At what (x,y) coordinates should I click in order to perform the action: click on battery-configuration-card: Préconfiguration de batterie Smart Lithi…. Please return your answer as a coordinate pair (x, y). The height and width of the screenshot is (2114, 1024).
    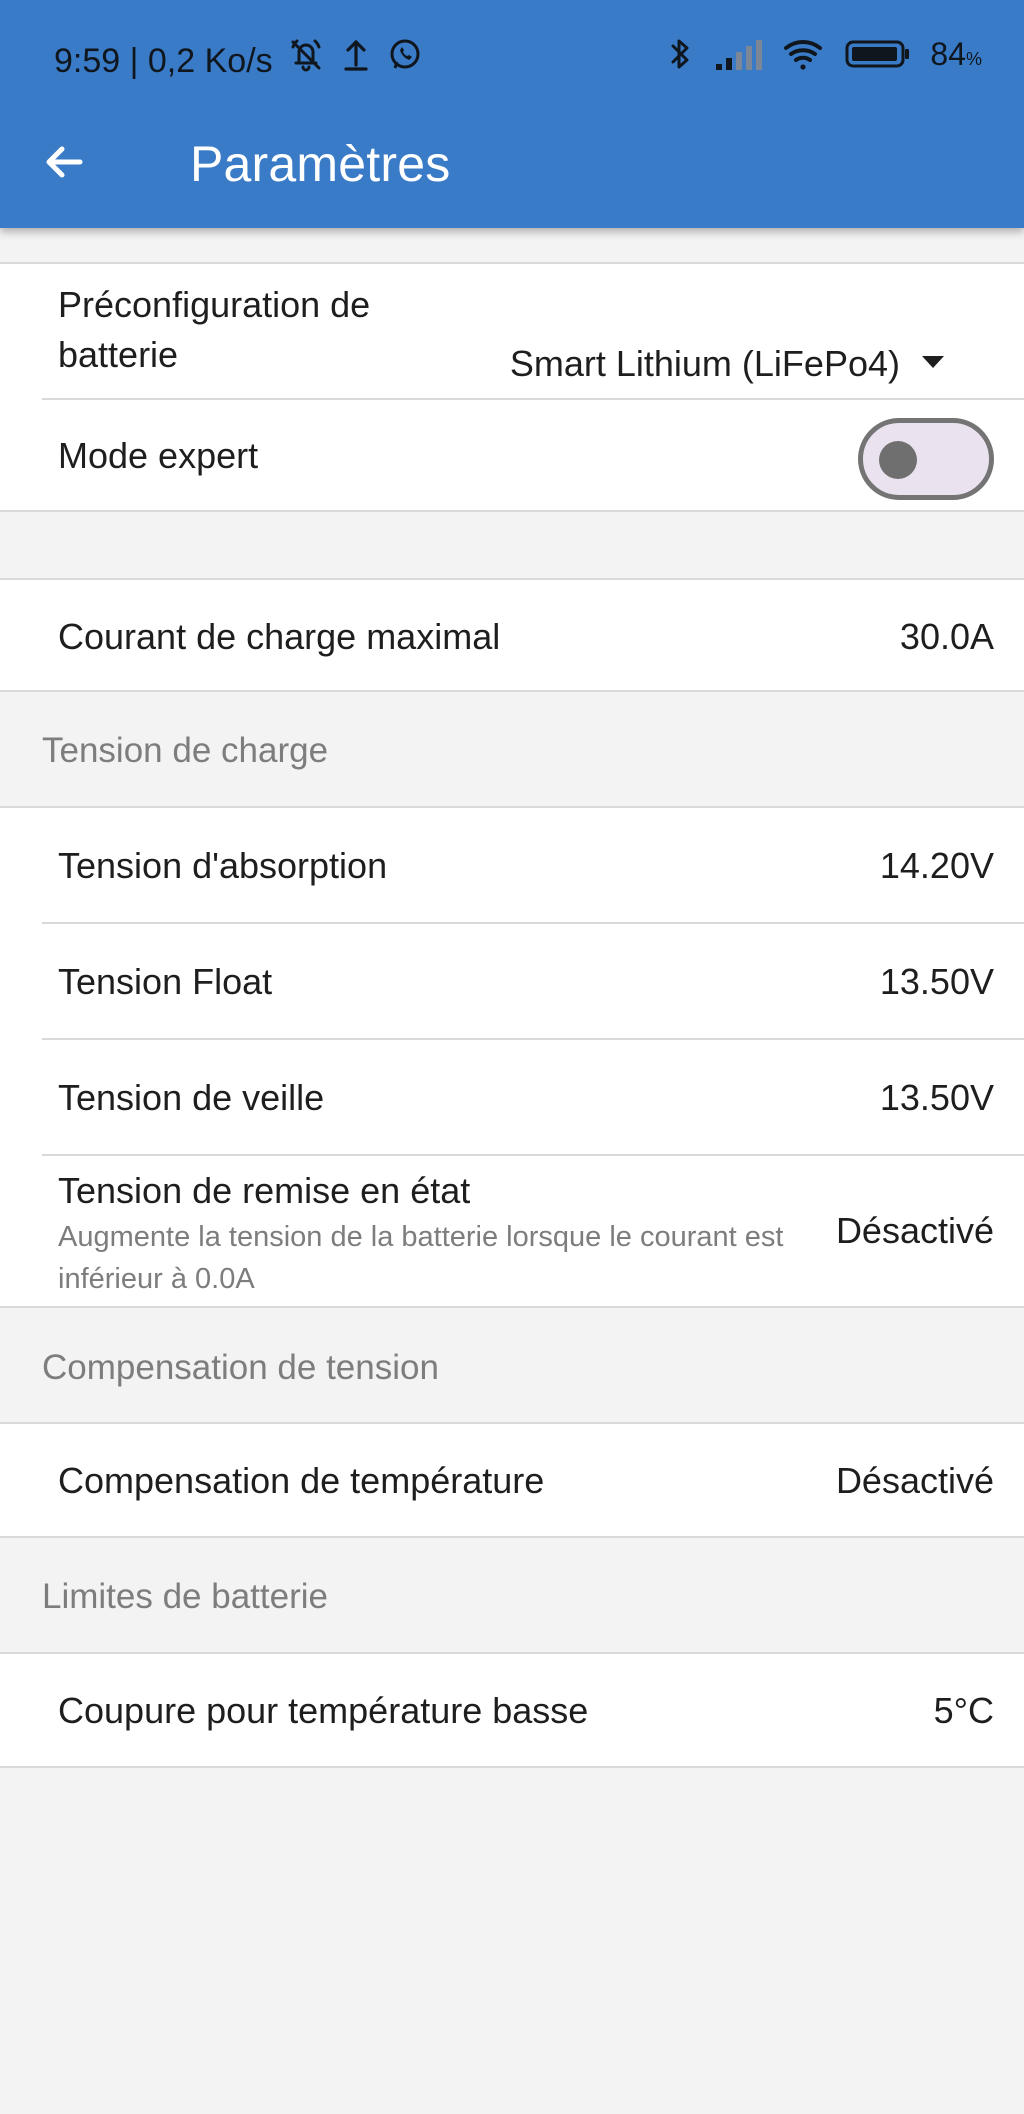
    Looking at the image, I should click on (512, 387).